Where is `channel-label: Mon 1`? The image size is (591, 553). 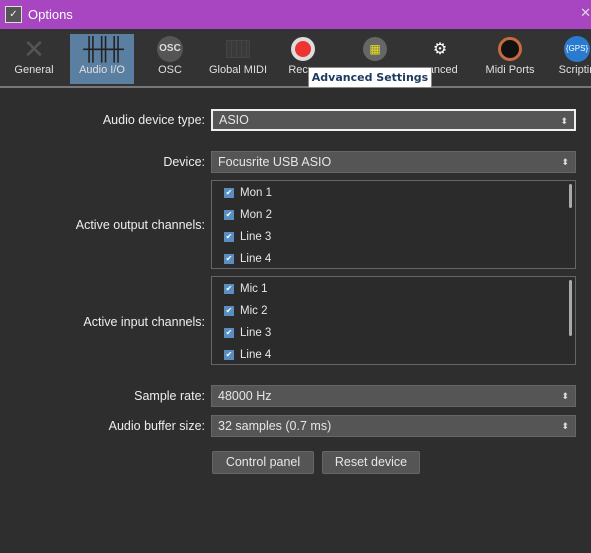 channel-label: Mon 1 is located at coordinates (256, 193).